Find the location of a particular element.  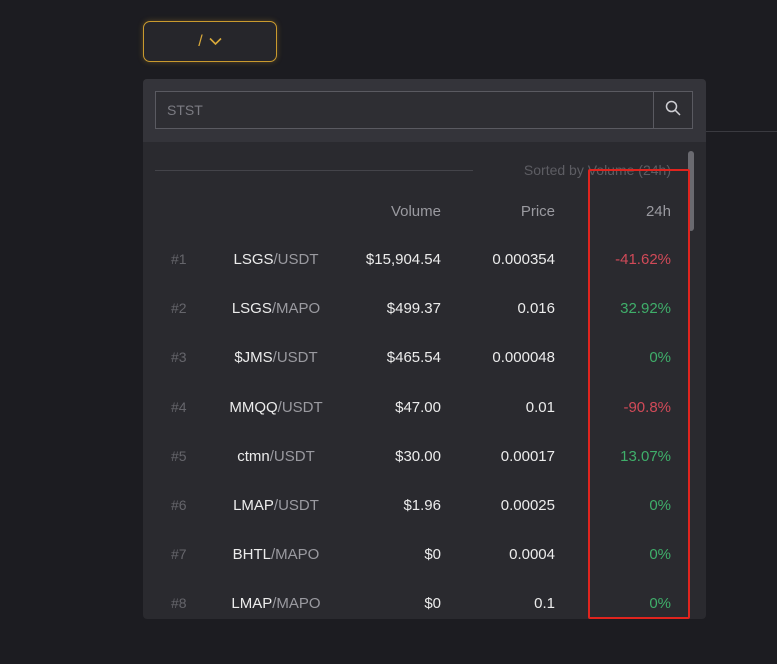

table-row: #5 ctmn/USDT $30.00 0.00017 13.07% is located at coordinates (424, 457).